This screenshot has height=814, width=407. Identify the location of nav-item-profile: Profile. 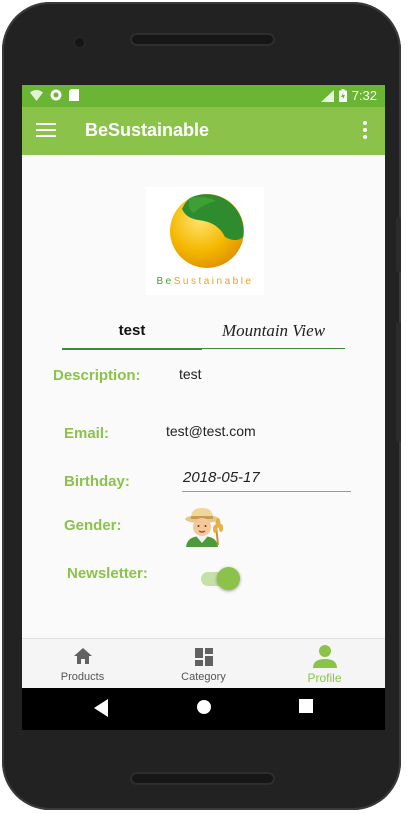
(324, 664).